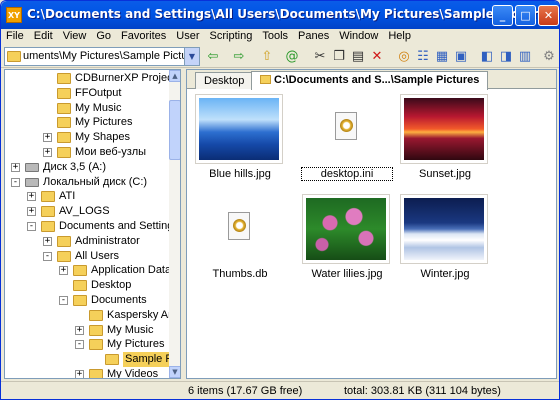 The image size is (560, 400). What do you see at coordinates (506, 57) in the screenshot?
I see `pane-right-icon: ◨` at bounding box center [506, 57].